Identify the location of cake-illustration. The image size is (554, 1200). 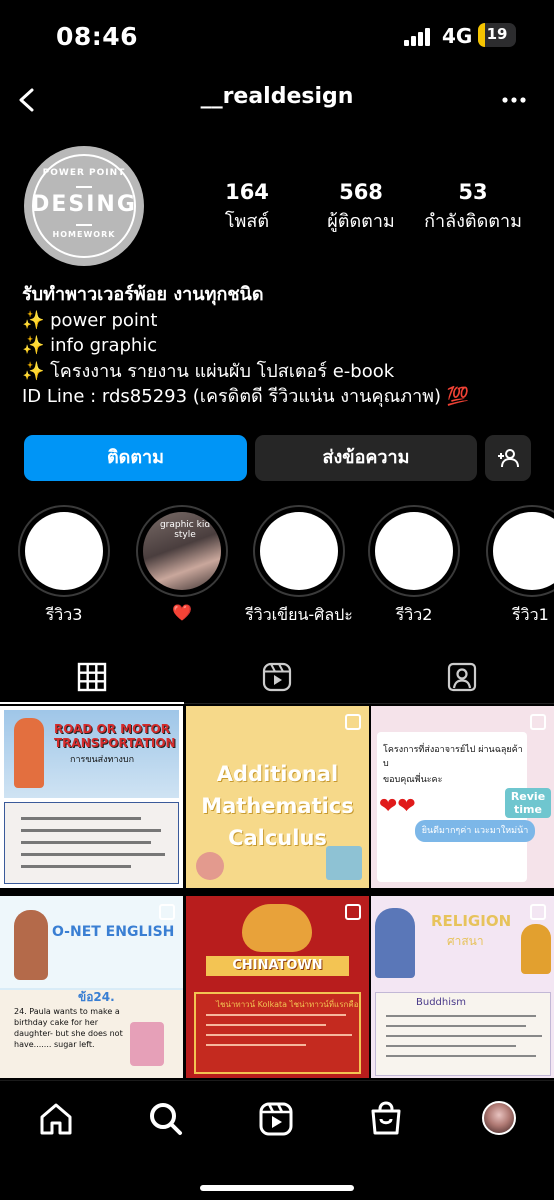
(147, 1044).